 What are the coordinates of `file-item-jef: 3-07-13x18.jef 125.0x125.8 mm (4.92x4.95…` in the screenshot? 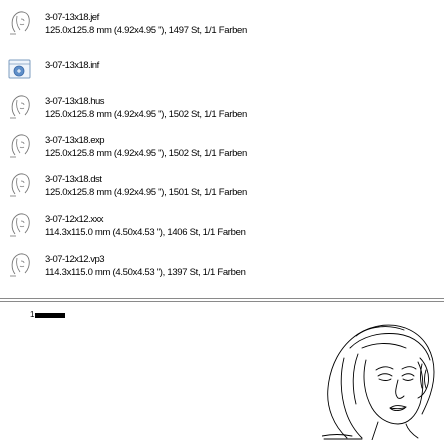 It's located at (222, 25).